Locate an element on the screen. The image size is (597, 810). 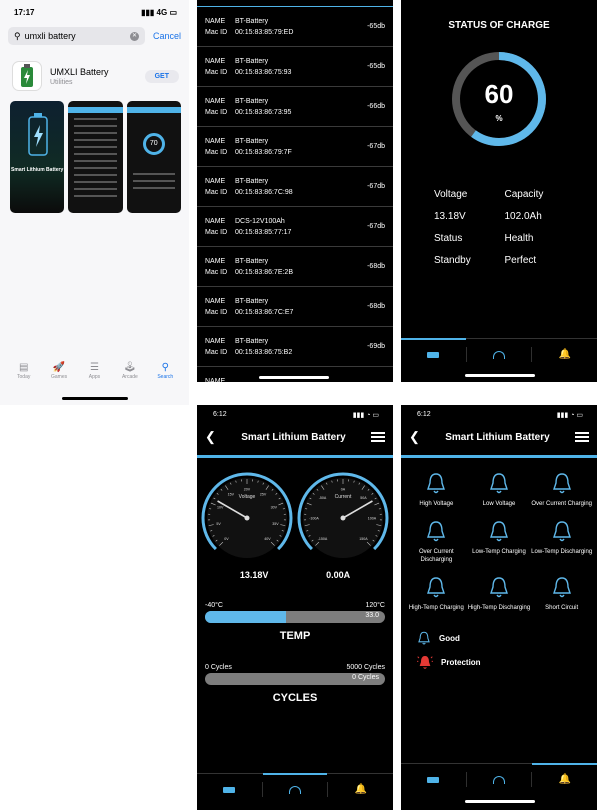
temp-max: 120°C is located at coordinates (375, 605).